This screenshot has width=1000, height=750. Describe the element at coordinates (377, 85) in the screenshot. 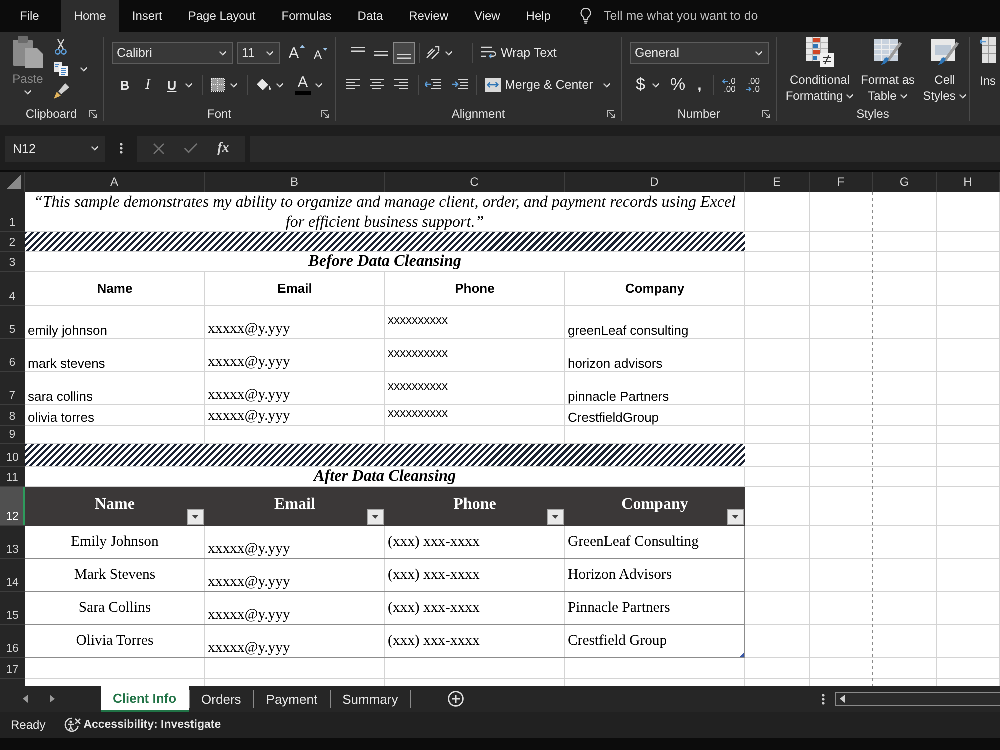

I see `align-center-icon` at that location.